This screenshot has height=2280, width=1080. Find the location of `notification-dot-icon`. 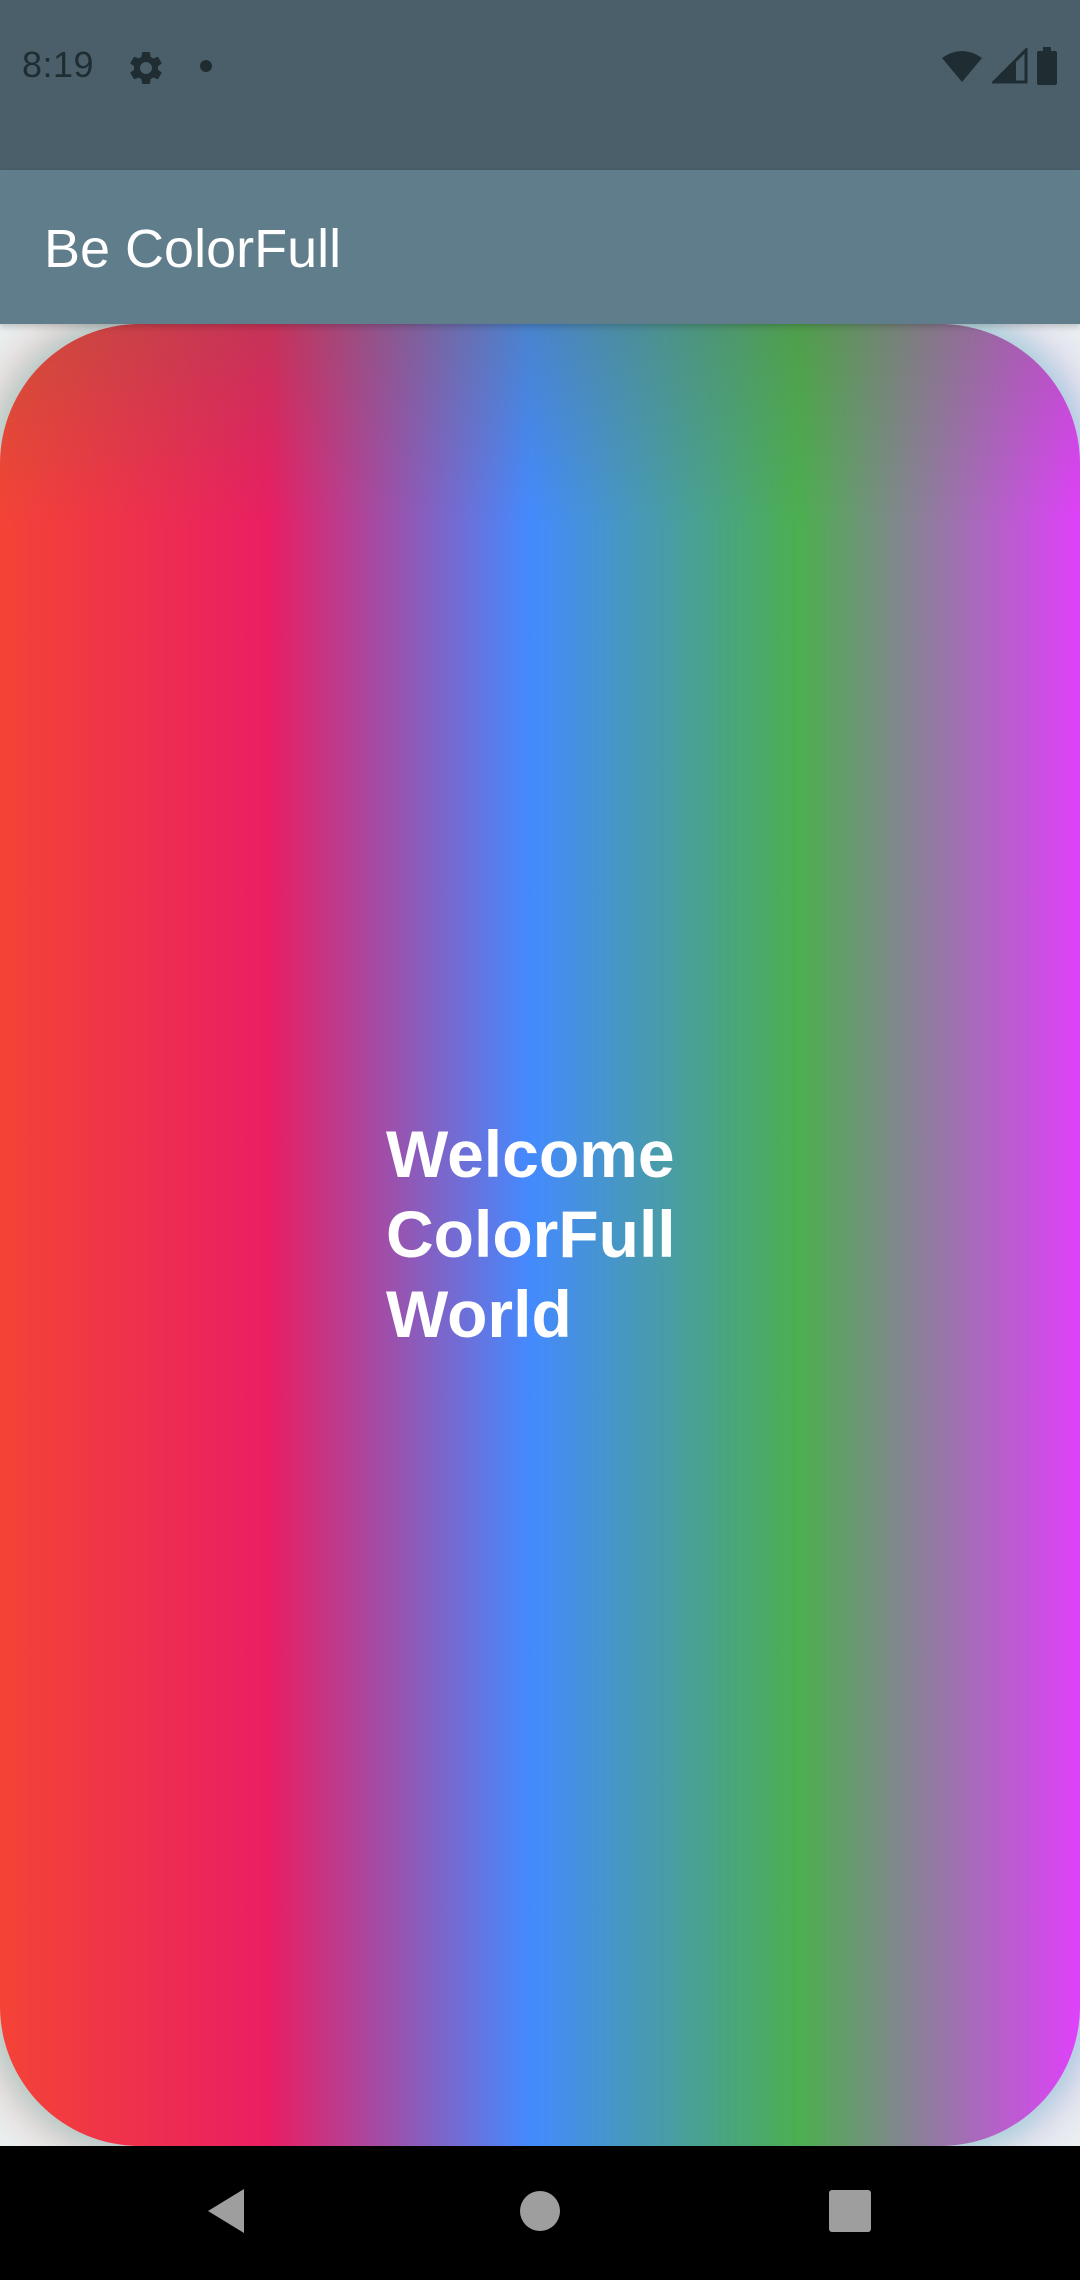

notification-dot-icon is located at coordinates (206, 66).